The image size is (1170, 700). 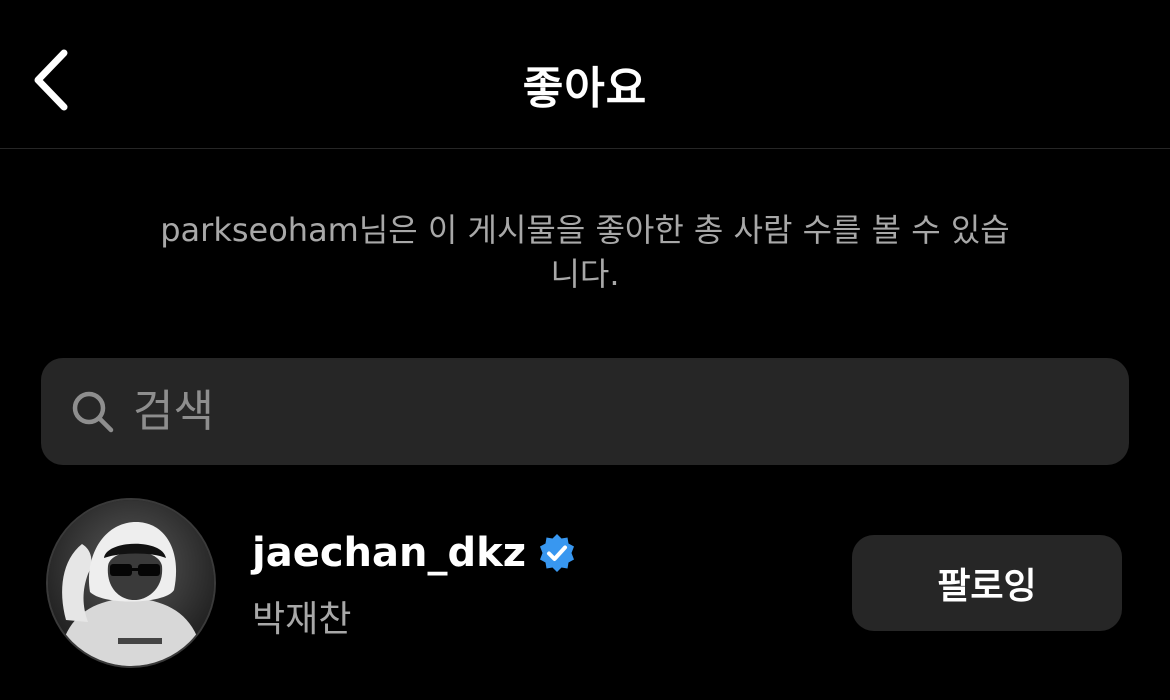 What do you see at coordinates (585, 88) in the screenshot?
I see `page-title: 좋아요` at bounding box center [585, 88].